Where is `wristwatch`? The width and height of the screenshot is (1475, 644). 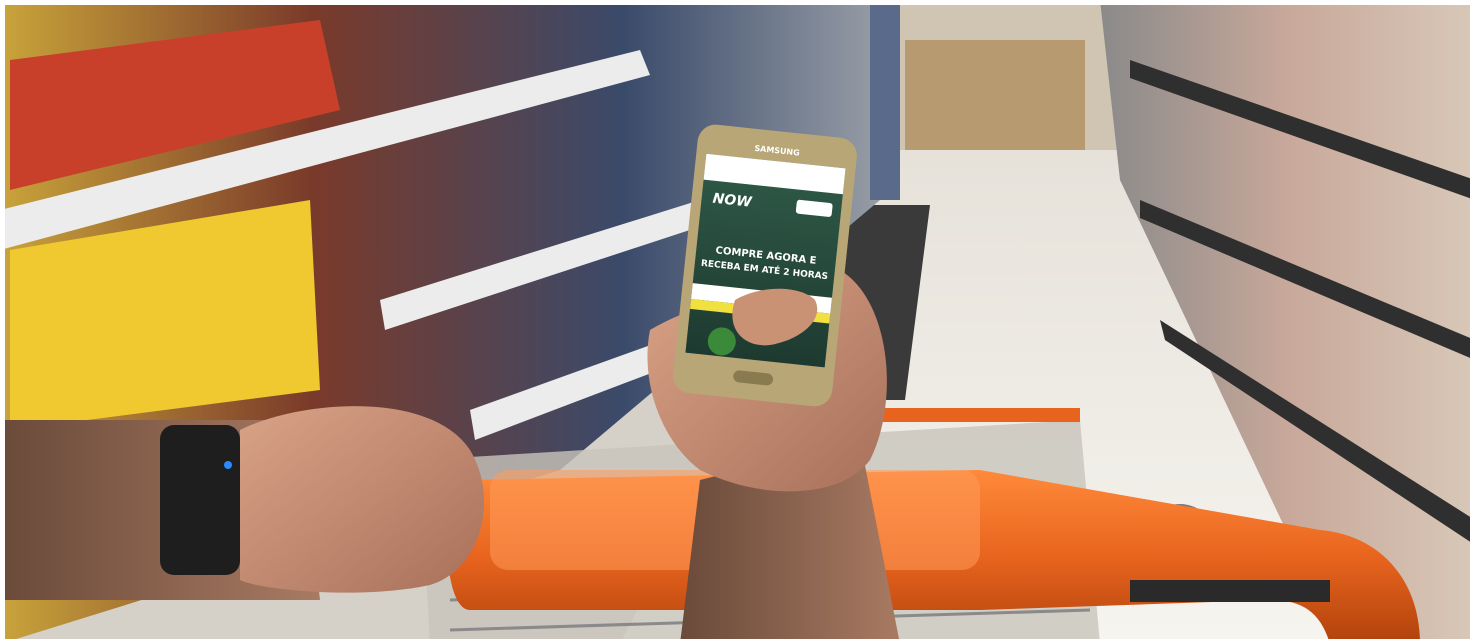
wristwatch is located at coordinates (200, 500).